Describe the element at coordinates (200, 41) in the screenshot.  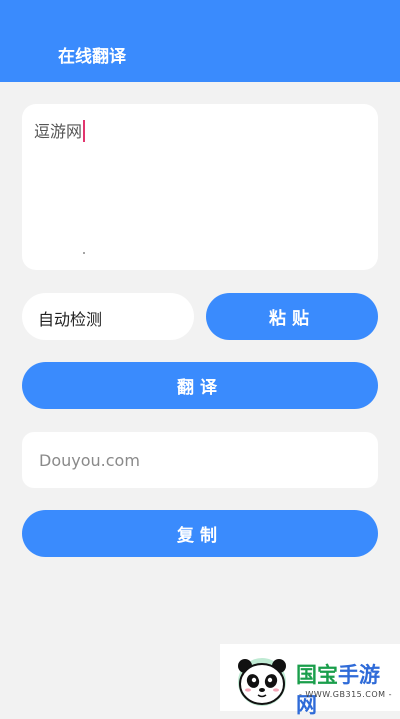
I see `app-header: 在线翻译` at that location.